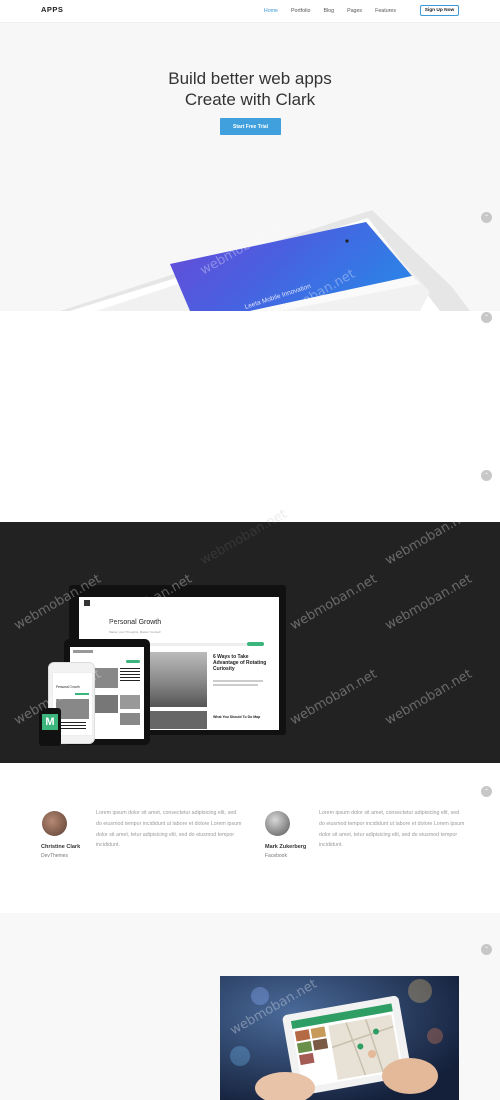  I want to click on small-phone-device: M, so click(50, 727).